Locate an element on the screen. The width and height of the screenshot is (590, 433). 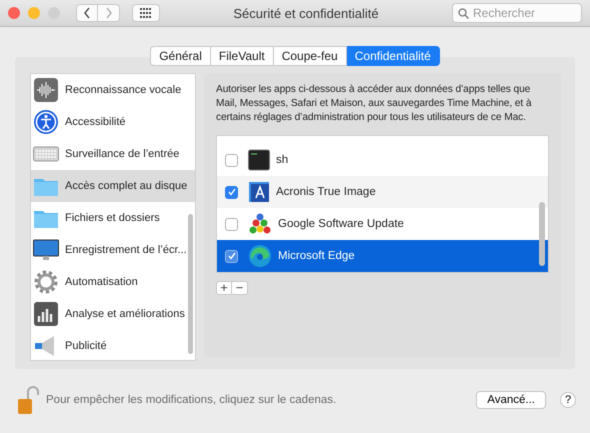
tab: Général is located at coordinates (180, 56).